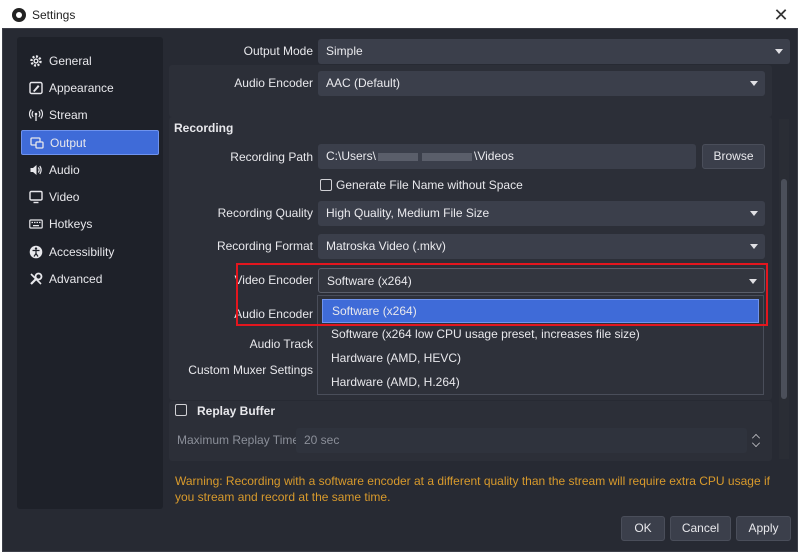 The width and height of the screenshot is (800, 555). What do you see at coordinates (700, 528) in the screenshot?
I see `cancel-button: Cancel` at bounding box center [700, 528].